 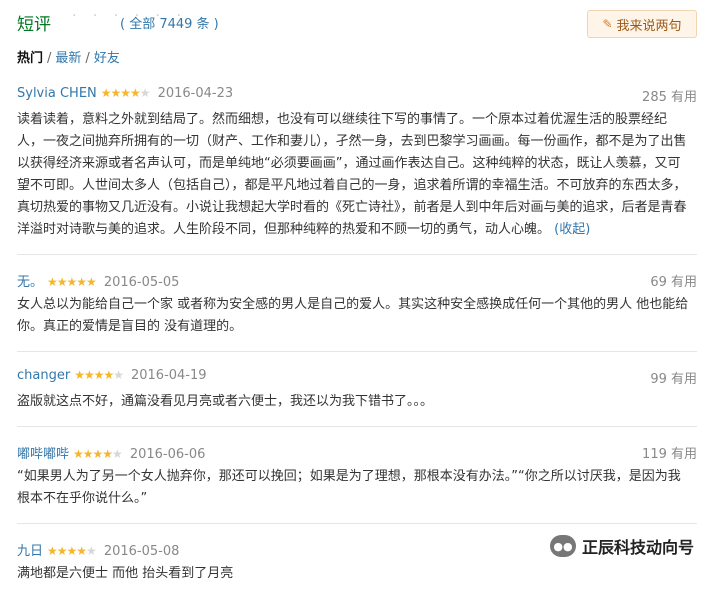 I want to click on useful-votes: 69 有用, so click(x=673, y=280).